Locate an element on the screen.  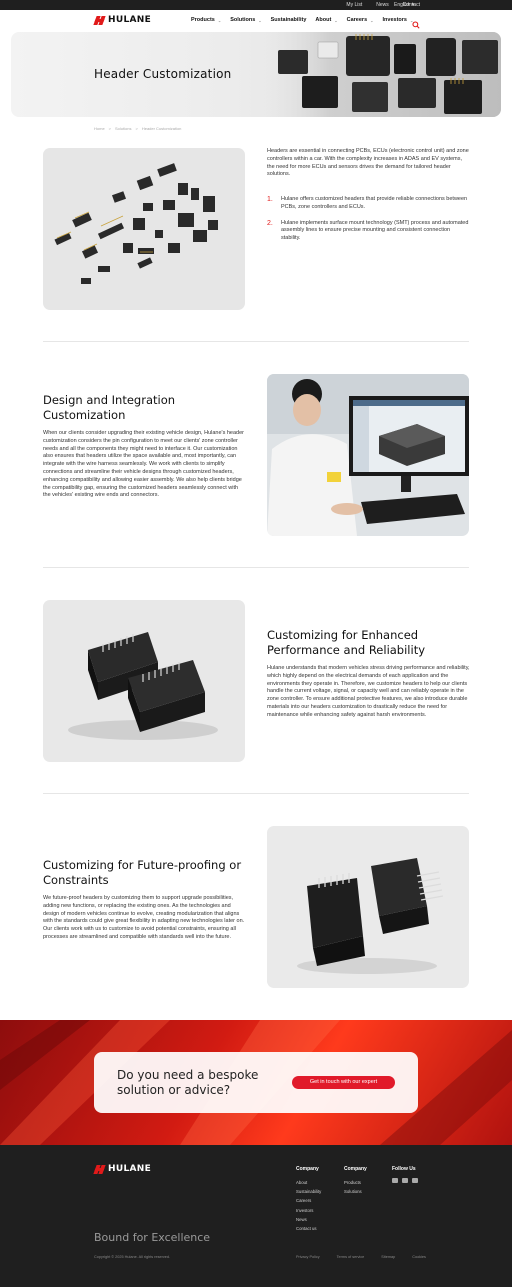
headers-assortment-image is located at coordinates (144, 229).